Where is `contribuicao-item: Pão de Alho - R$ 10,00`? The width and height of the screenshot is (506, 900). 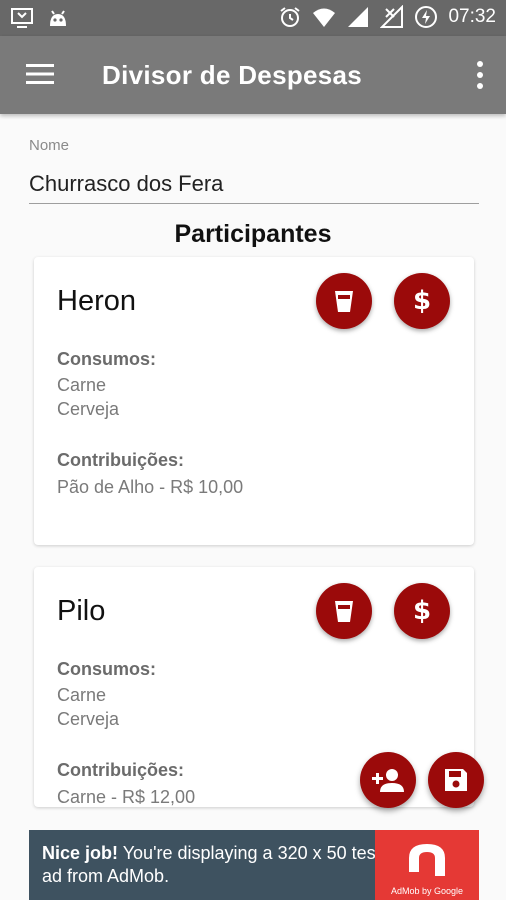 contribuicao-item: Pão de Alho - R$ 10,00 is located at coordinates (150, 487).